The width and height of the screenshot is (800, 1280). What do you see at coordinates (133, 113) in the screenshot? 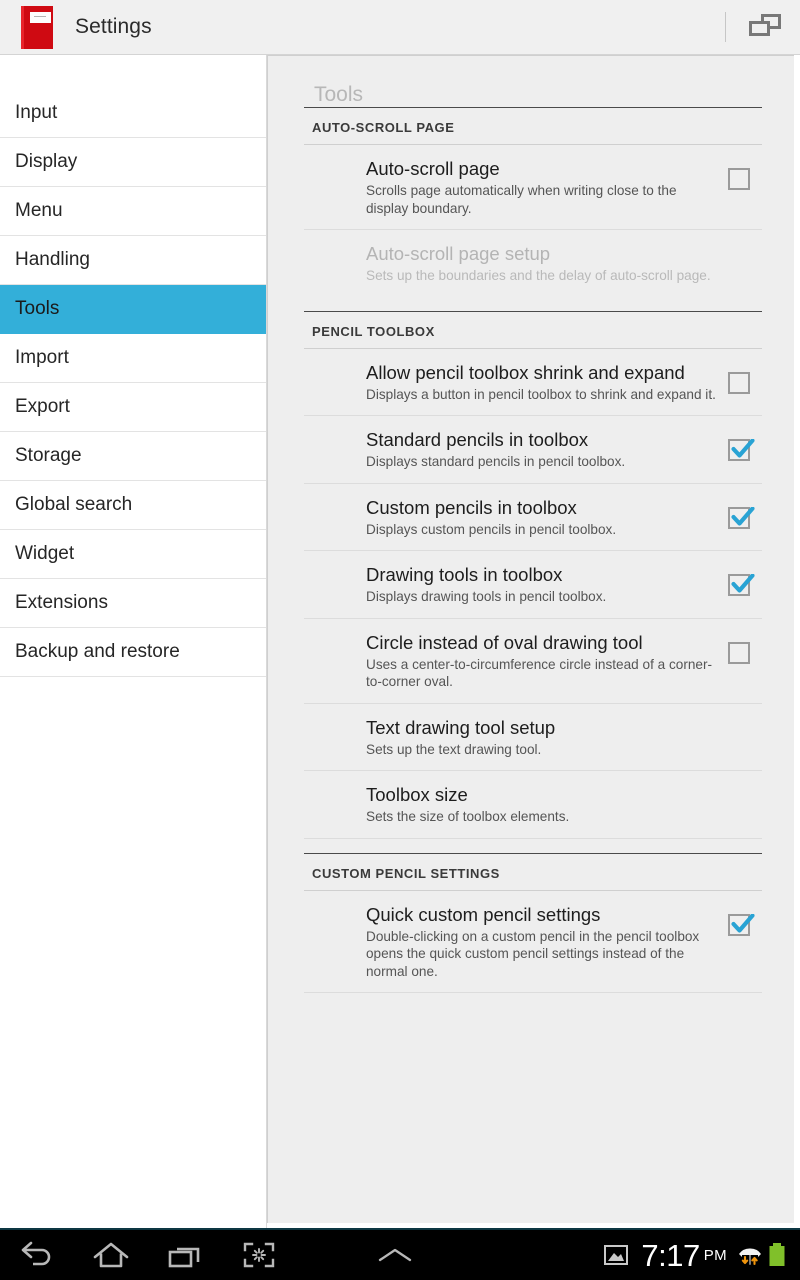
I see `sidebar-item-input: Input` at bounding box center [133, 113].